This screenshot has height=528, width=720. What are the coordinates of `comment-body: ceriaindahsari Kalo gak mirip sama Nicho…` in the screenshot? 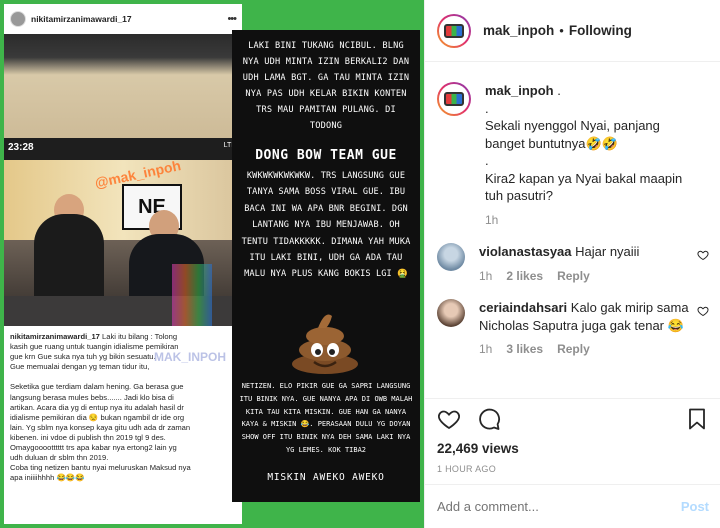 It's located at (586, 329).